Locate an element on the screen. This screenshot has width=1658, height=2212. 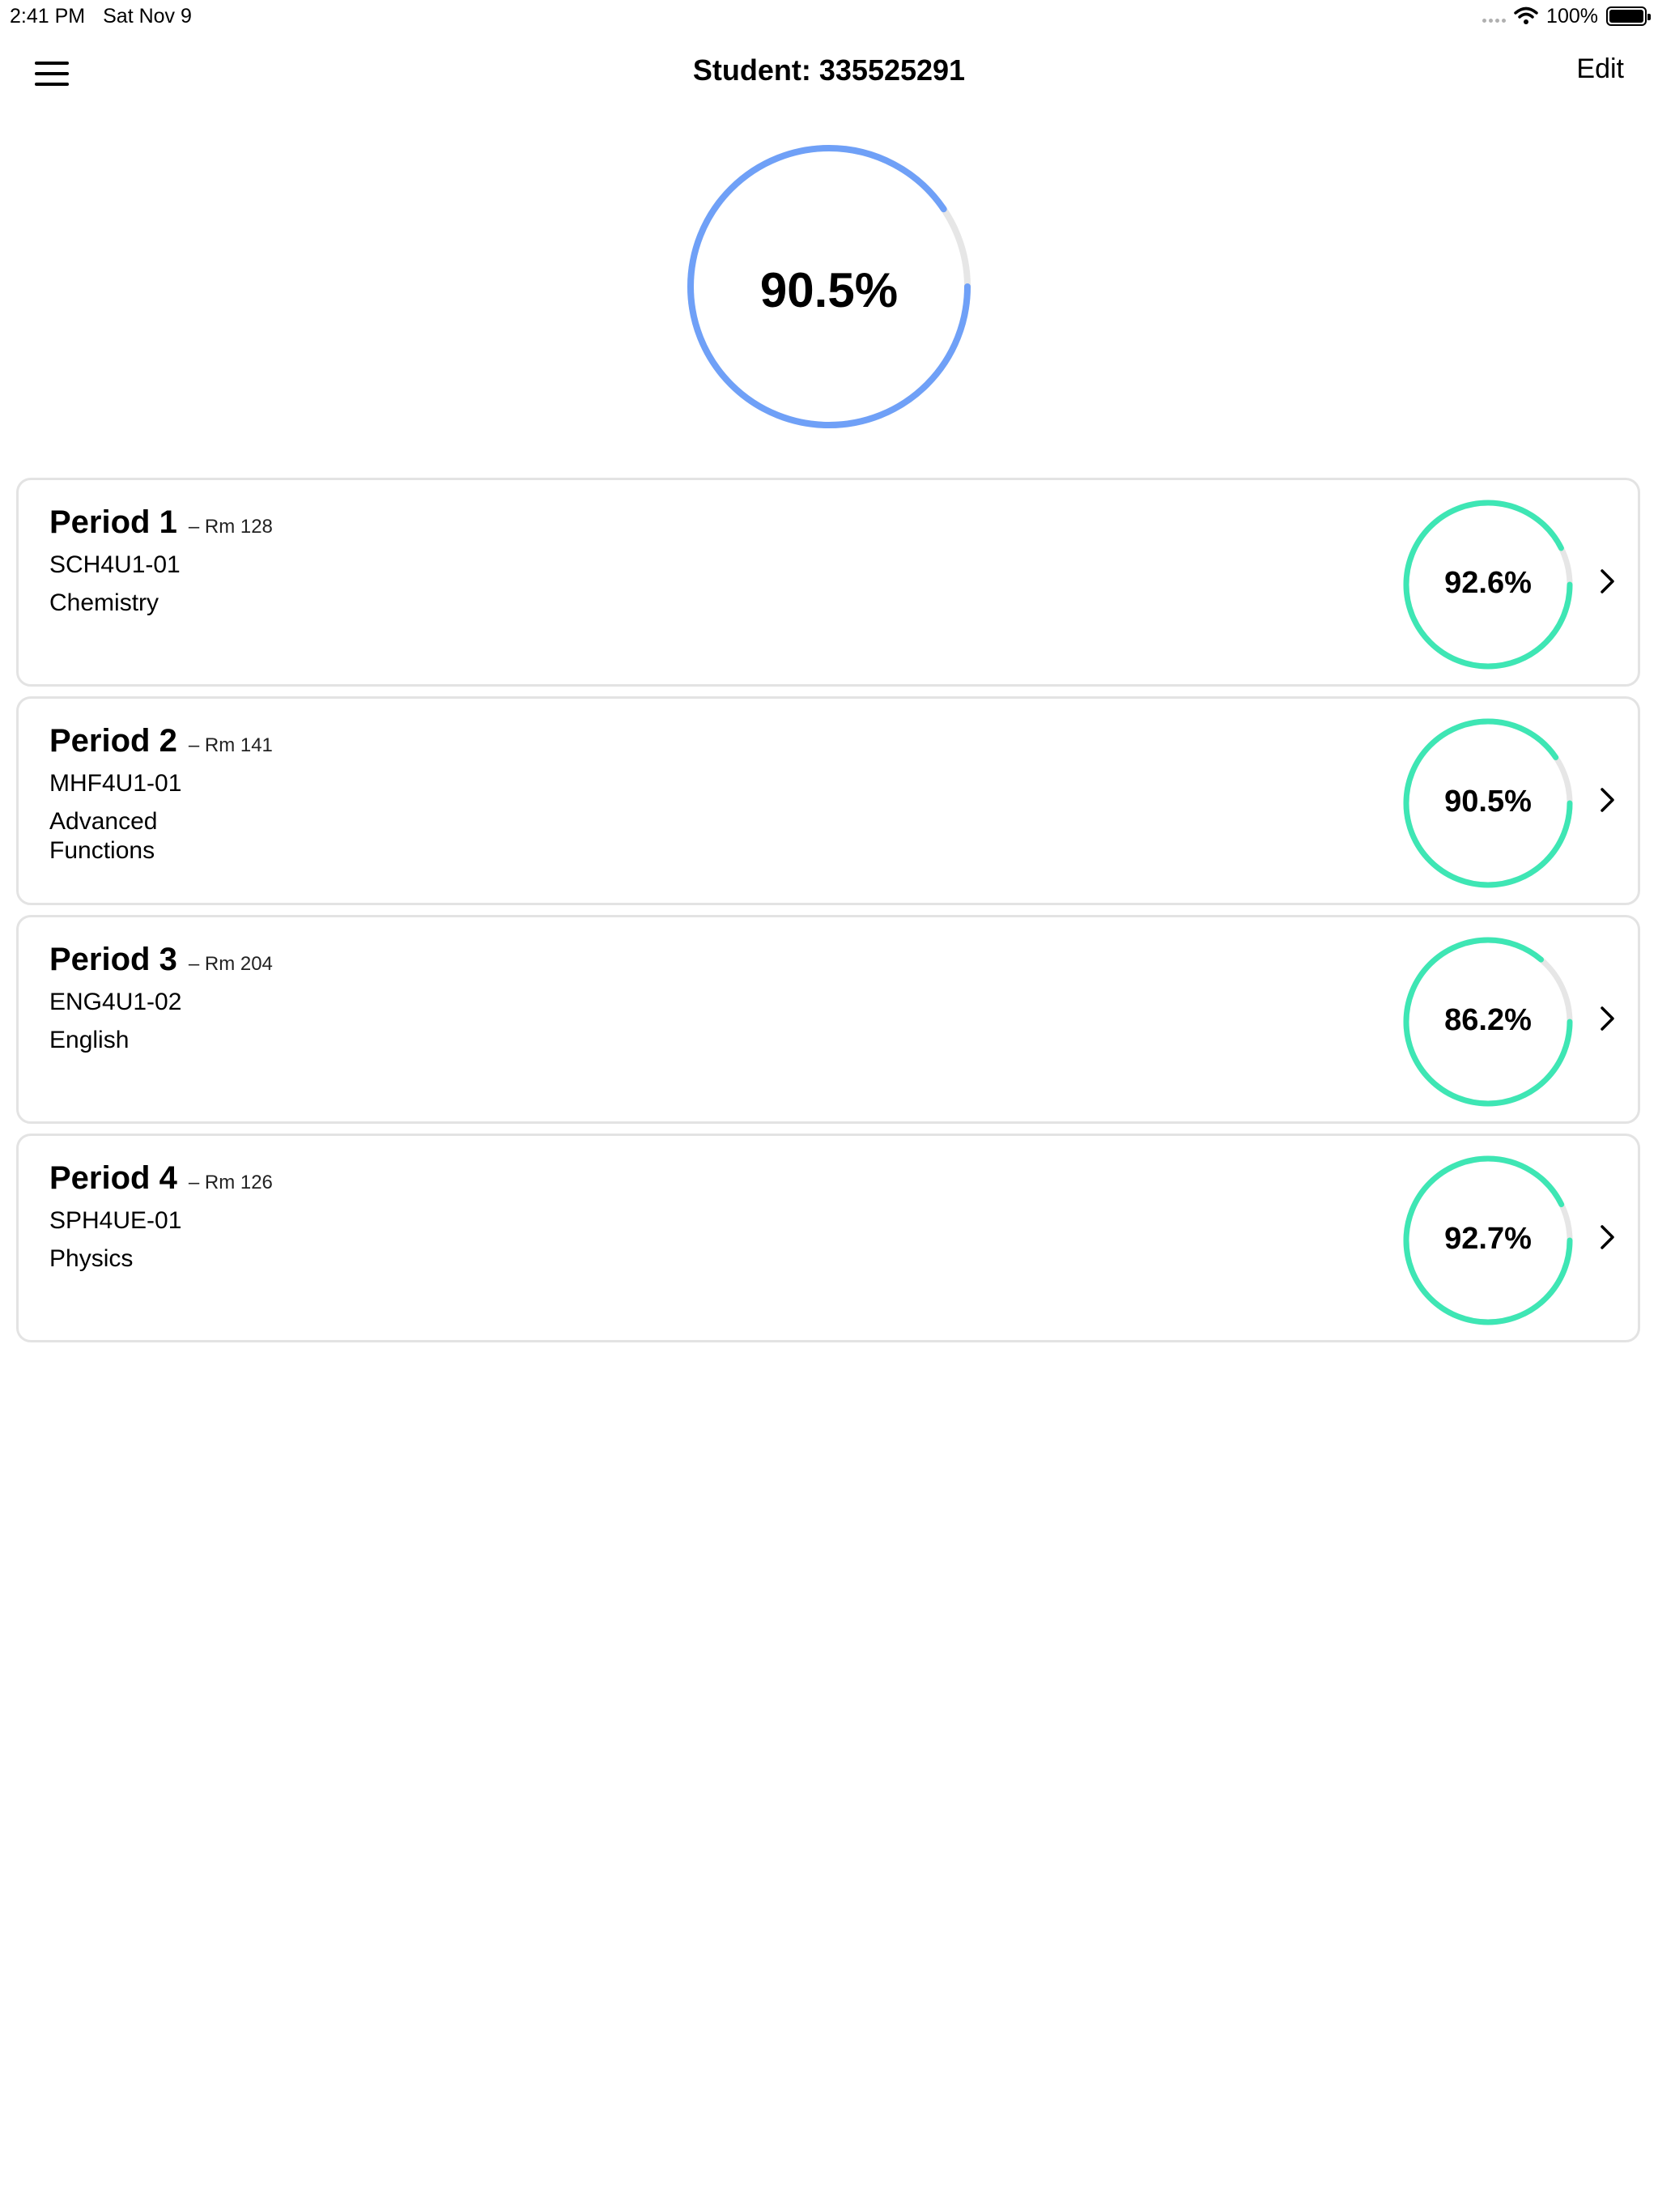
period-room: – Rm 128 is located at coordinates (230, 527).